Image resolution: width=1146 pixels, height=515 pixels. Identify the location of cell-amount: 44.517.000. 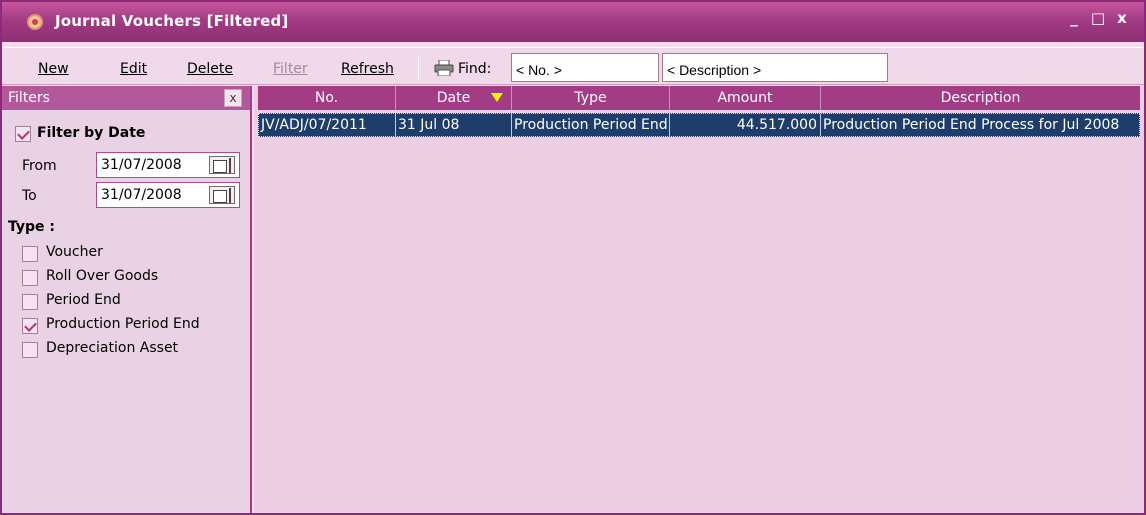
(745, 125).